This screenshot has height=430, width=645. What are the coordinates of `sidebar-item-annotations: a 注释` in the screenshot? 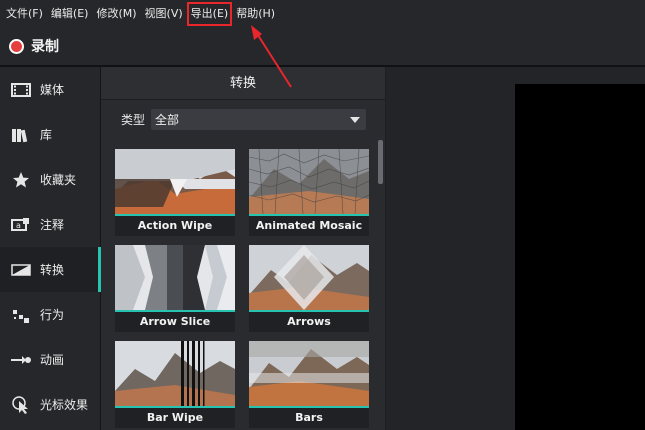 It's located at (50, 224).